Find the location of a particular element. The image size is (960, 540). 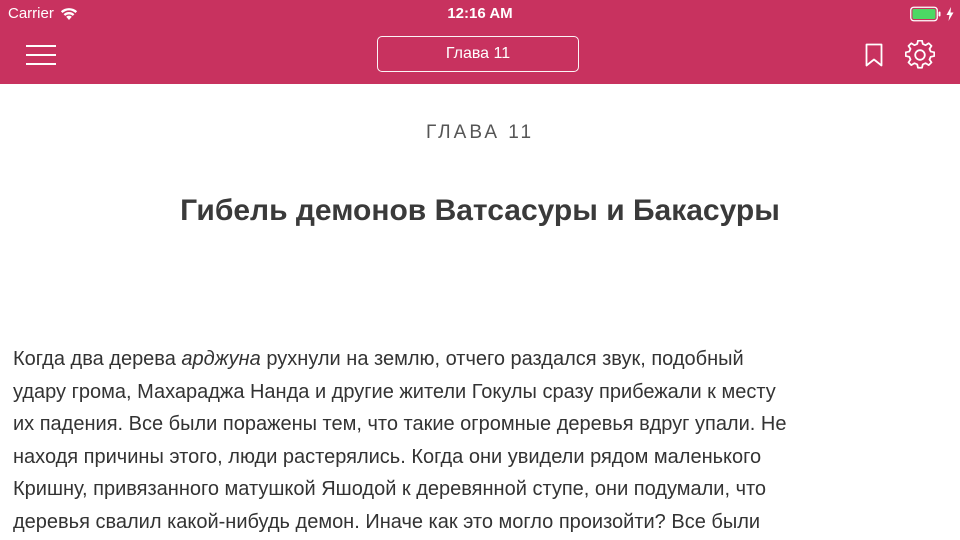

status-bar: Carrier 12:16 AM is located at coordinates (480, 14).